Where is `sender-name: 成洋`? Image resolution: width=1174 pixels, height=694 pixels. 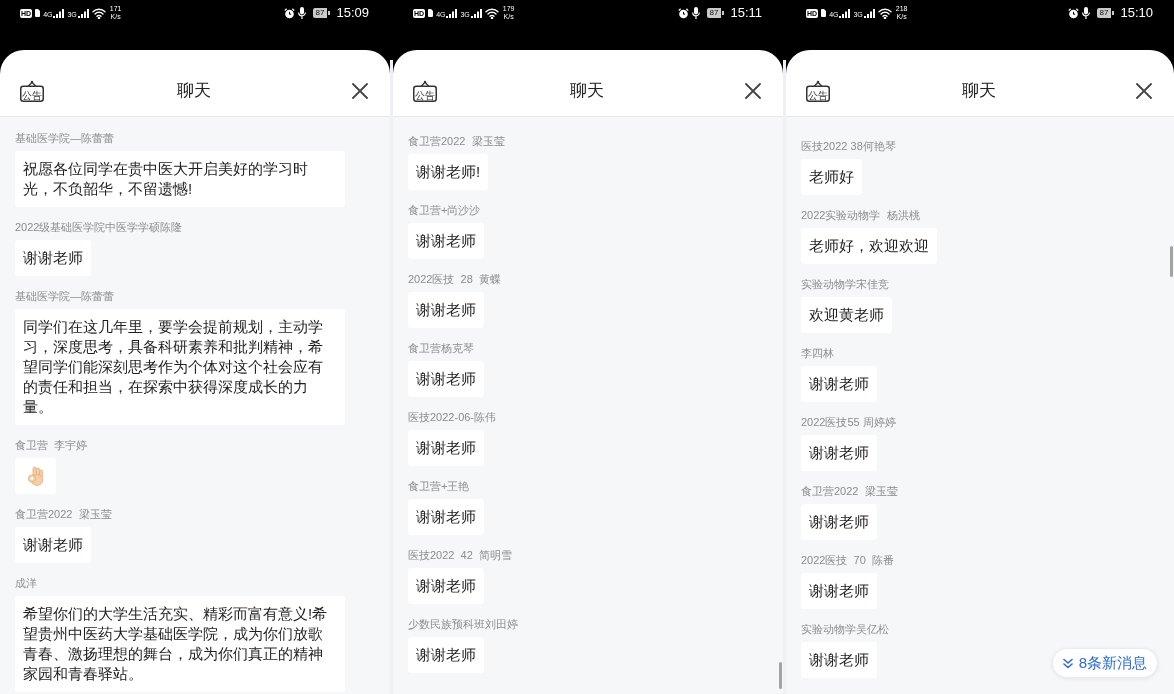
sender-name: 成洋 is located at coordinates (26, 583).